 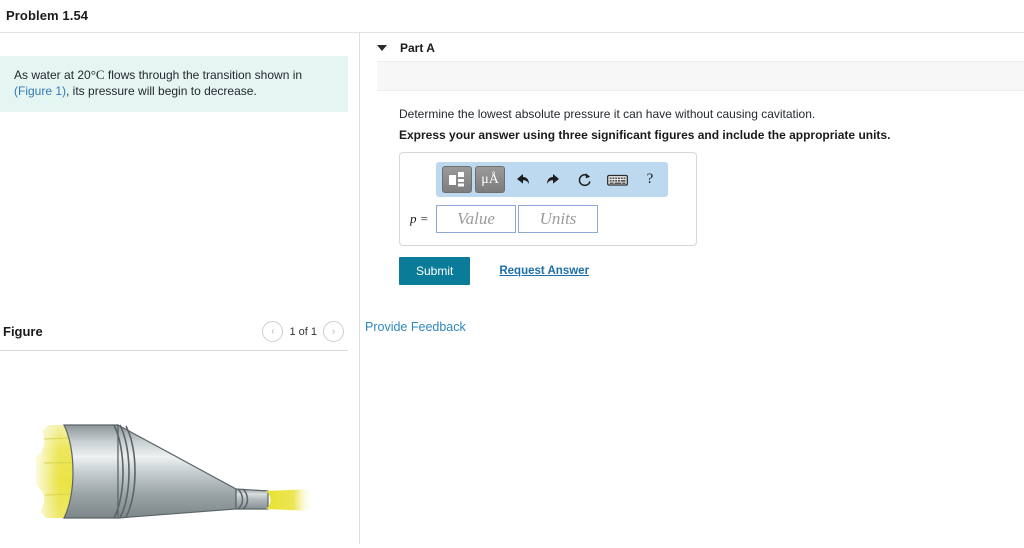 I want to click on undo-icon, so click(x=522, y=179).